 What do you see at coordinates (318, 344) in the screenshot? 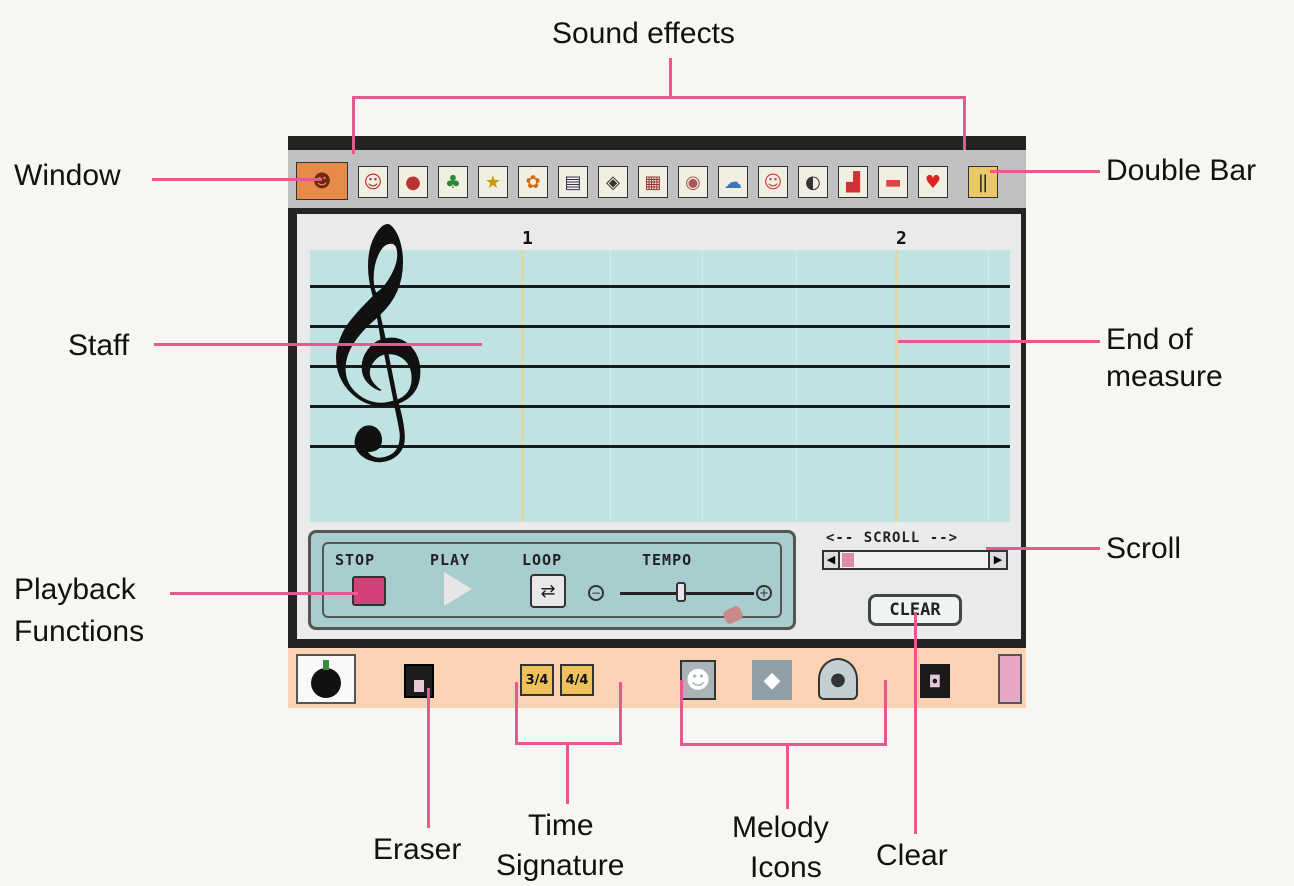
I see `staff-pointer` at bounding box center [318, 344].